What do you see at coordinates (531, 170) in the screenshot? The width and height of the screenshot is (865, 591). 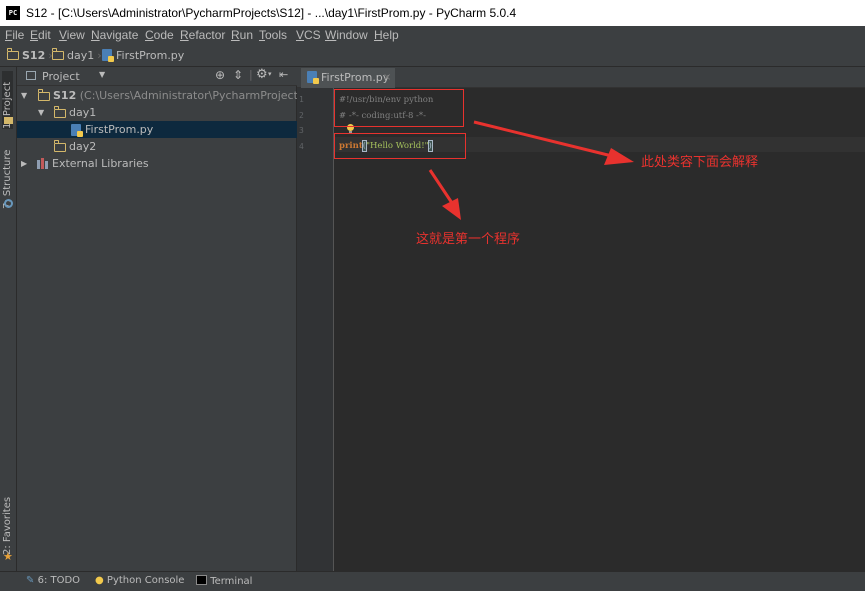 I see `annotation-arrows` at bounding box center [531, 170].